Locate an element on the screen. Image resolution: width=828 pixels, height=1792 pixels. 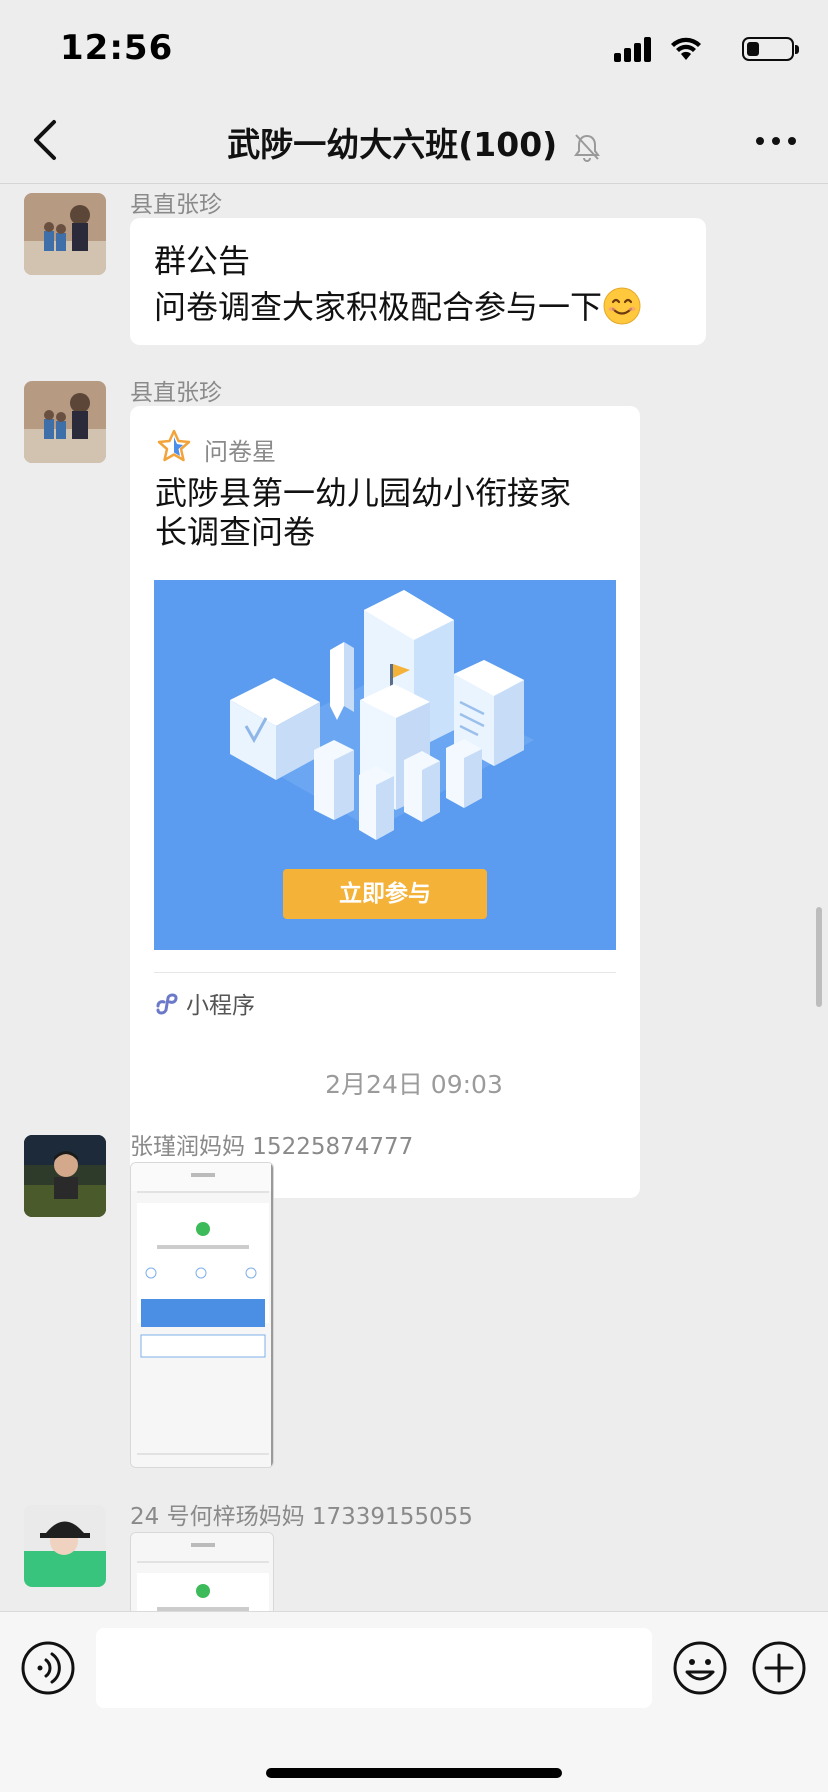
voice-icon is located at coordinates (48, 1668).